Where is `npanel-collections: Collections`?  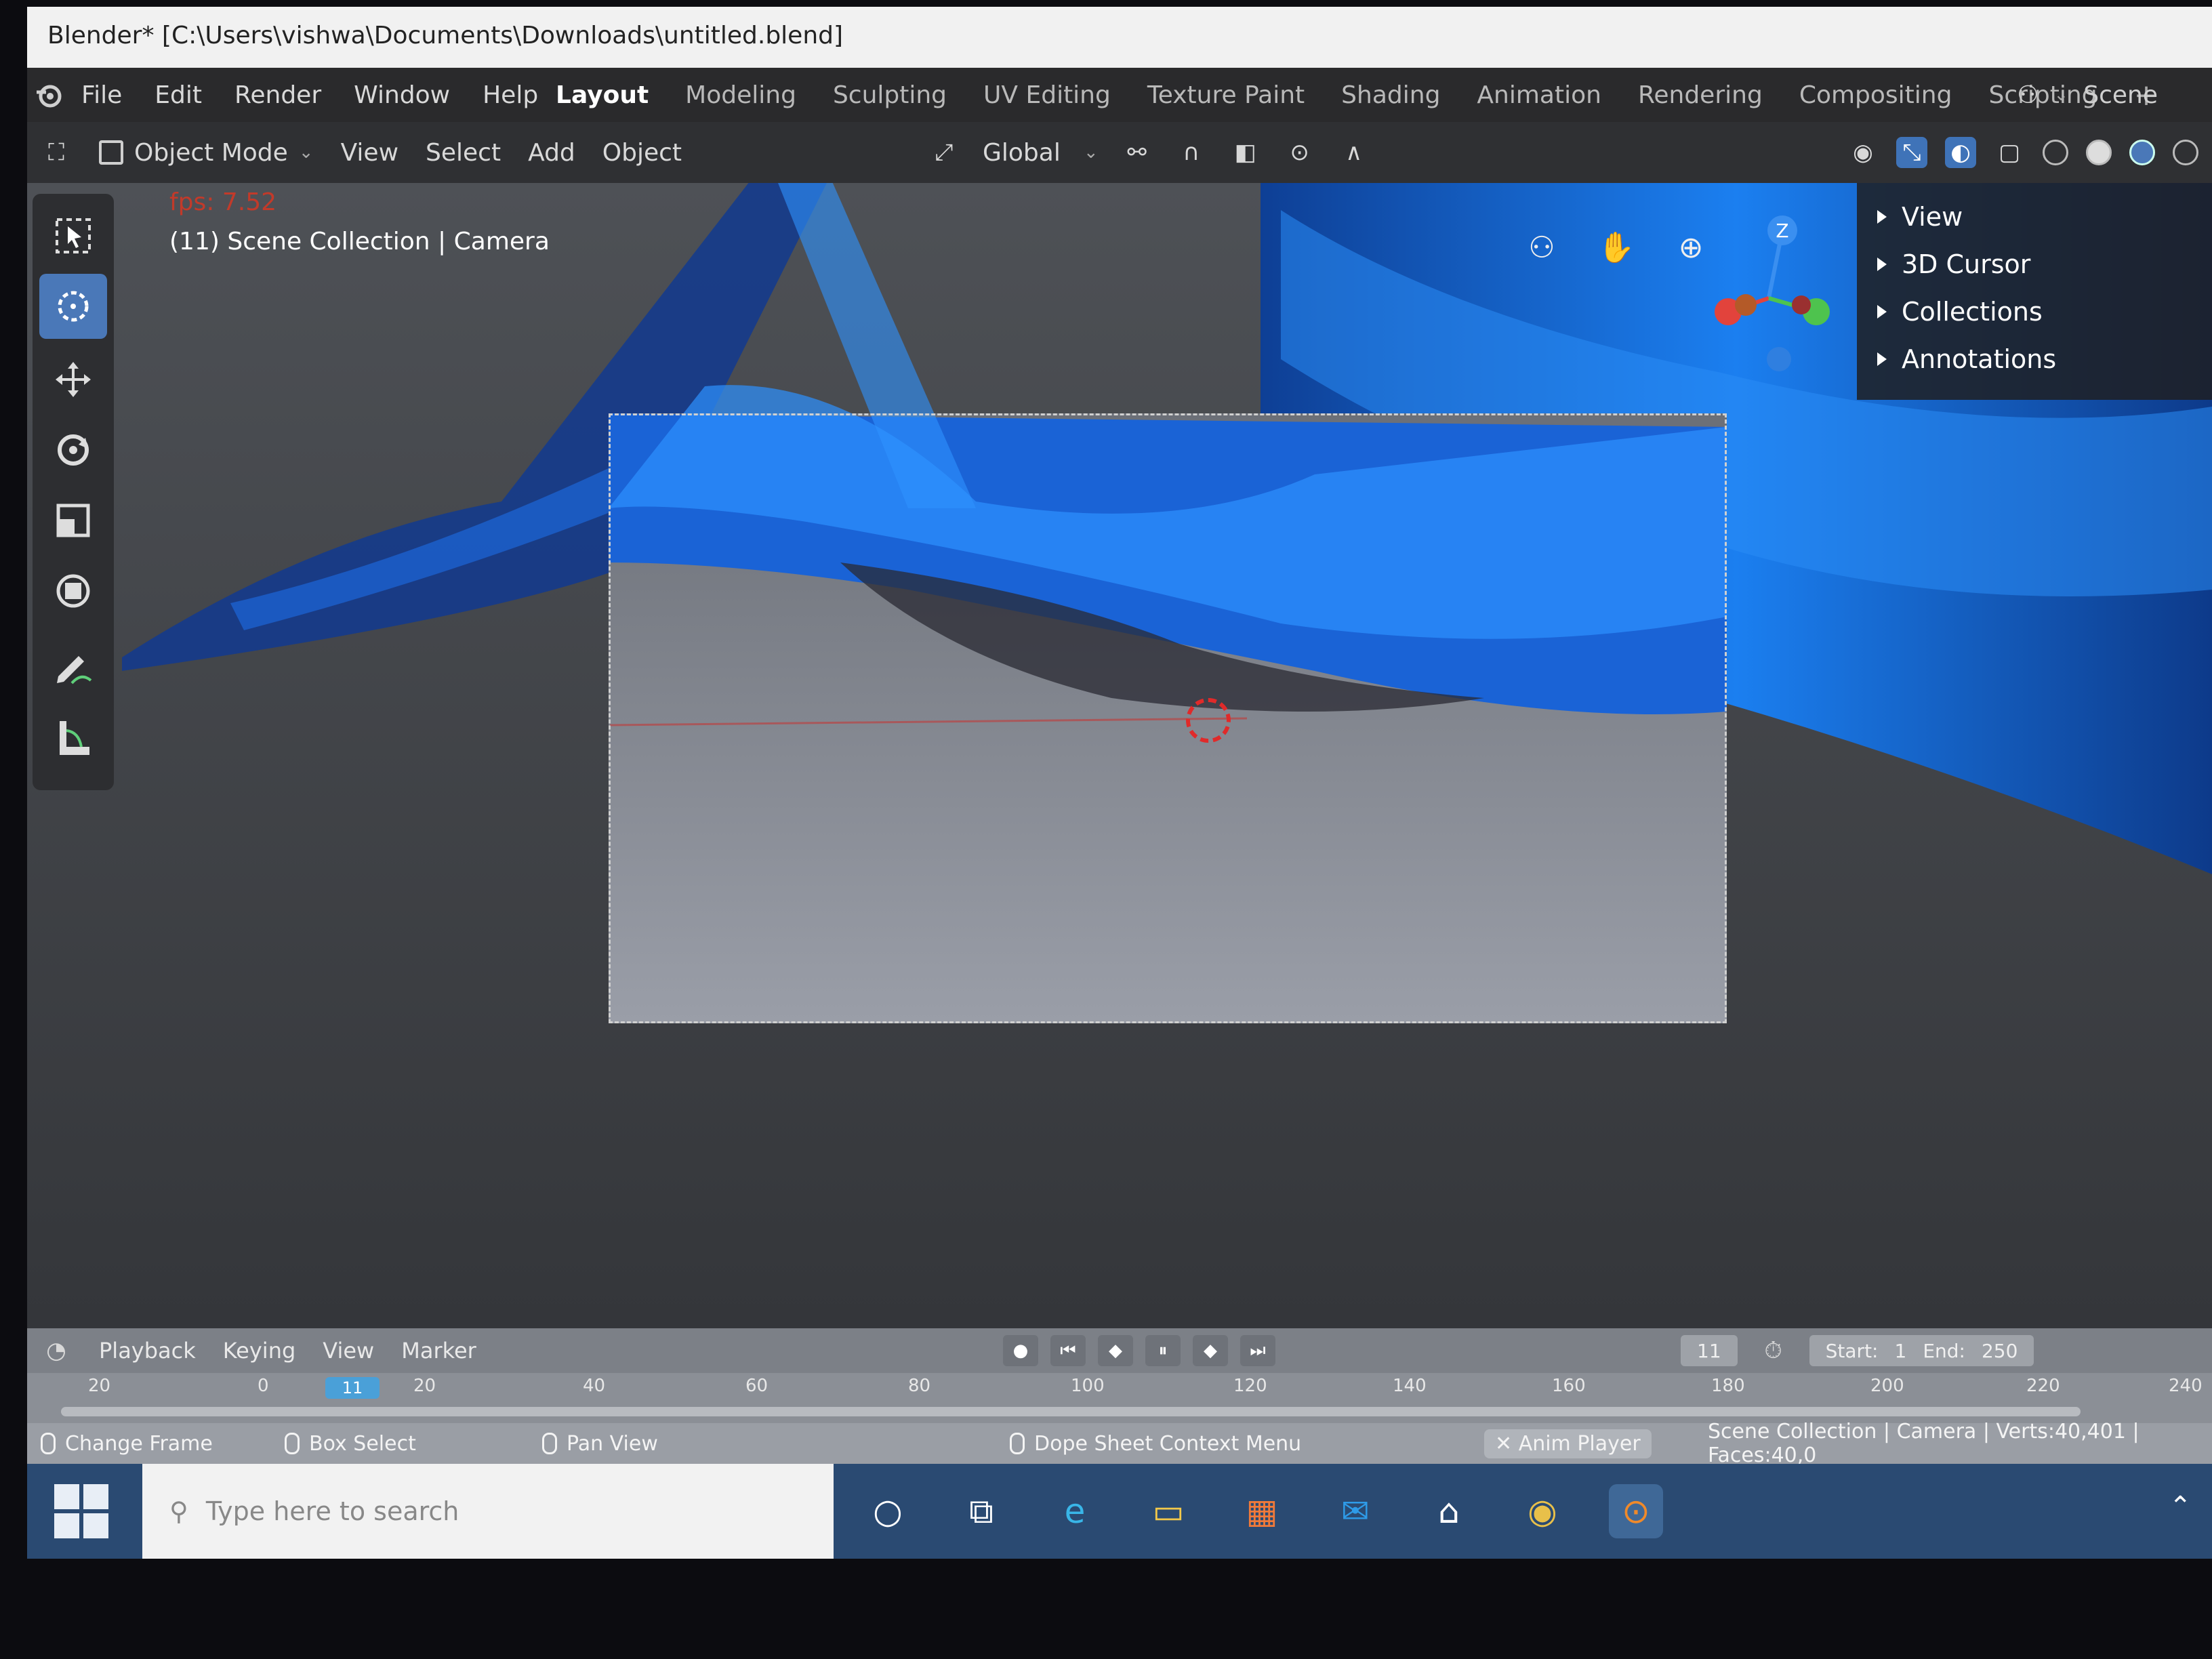
npanel-collections: Collections is located at coordinates (1960, 312).